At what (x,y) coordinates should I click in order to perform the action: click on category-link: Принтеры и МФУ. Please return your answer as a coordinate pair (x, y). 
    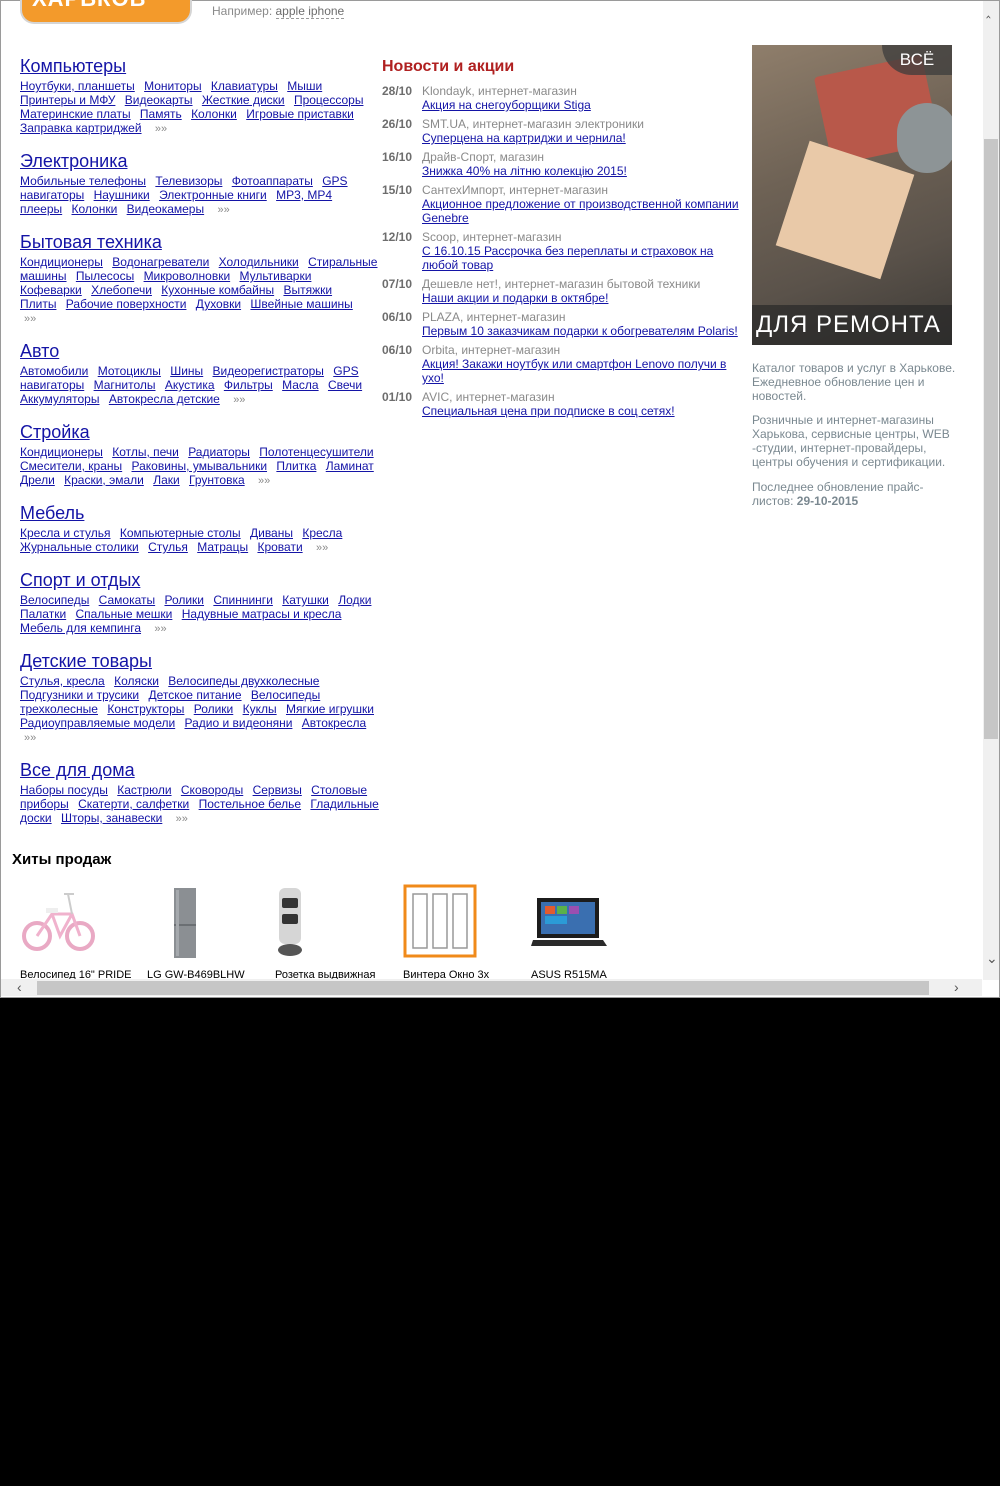
    Looking at the image, I should click on (67, 100).